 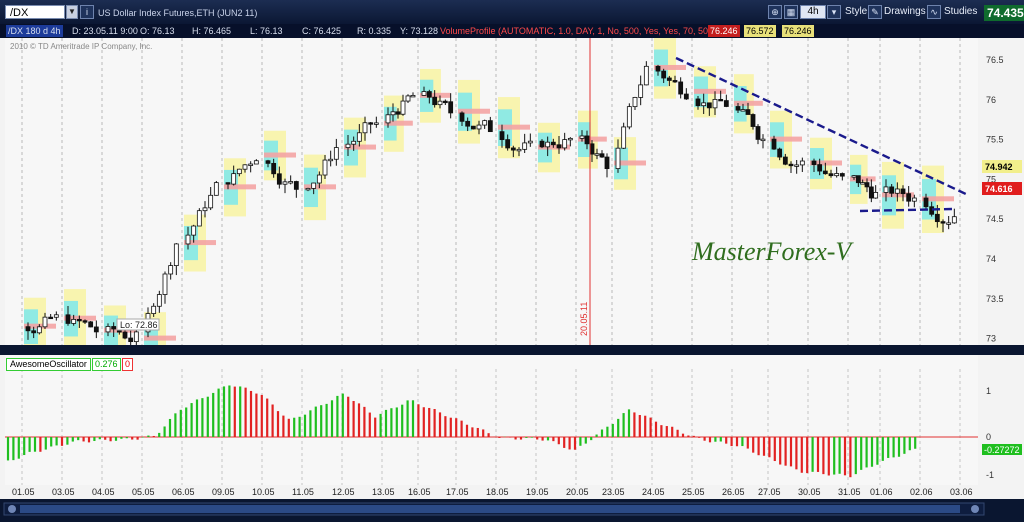 What do you see at coordinates (934, 12) in the screenshot?
I see `studies-icon: ∿` at bounding box center [934, 12].